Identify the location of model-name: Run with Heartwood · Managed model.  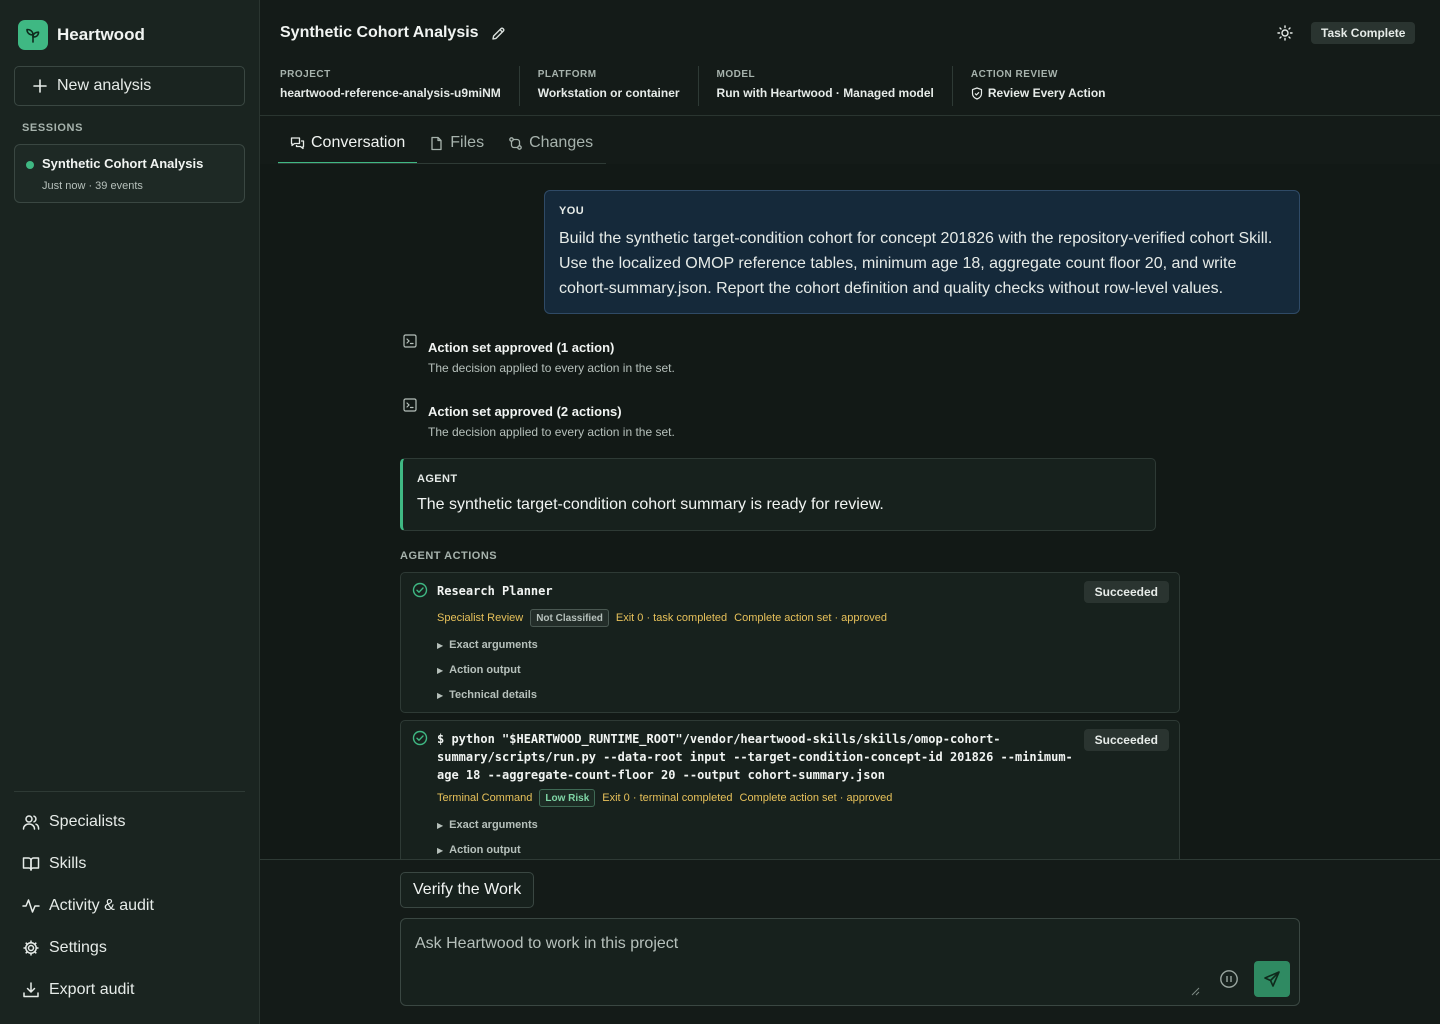
(825, 93).